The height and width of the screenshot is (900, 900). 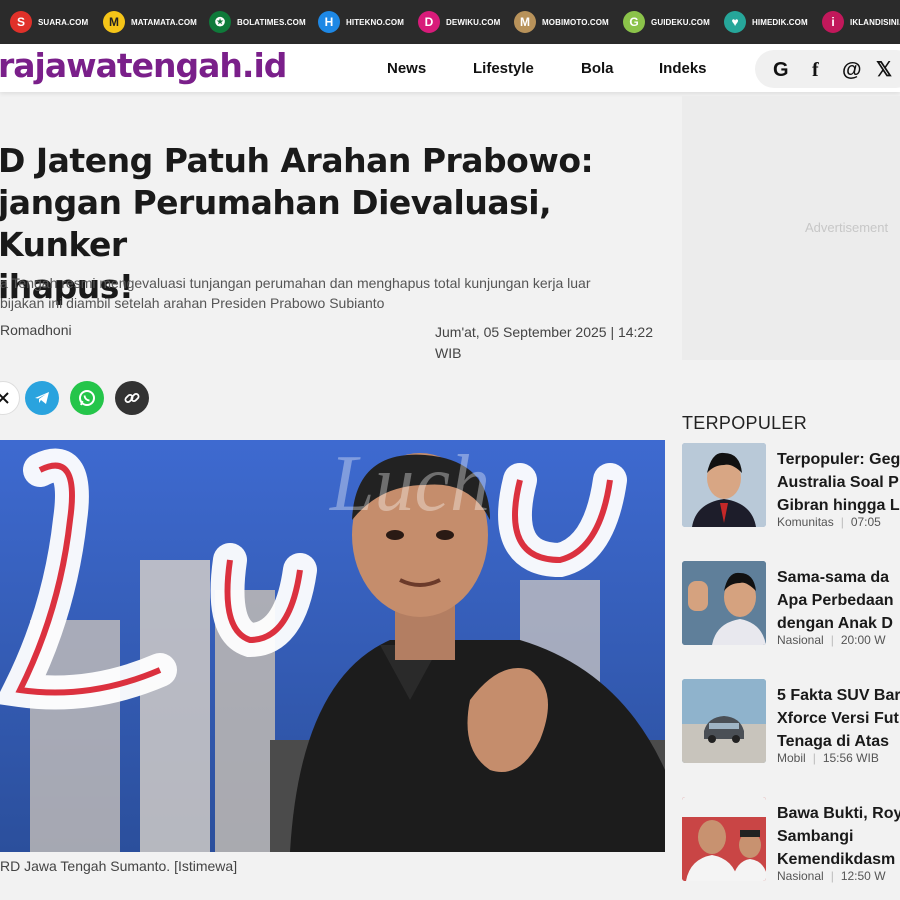 I want to click on site-logo: rajawatengah.id, so click(x=143, y=65).